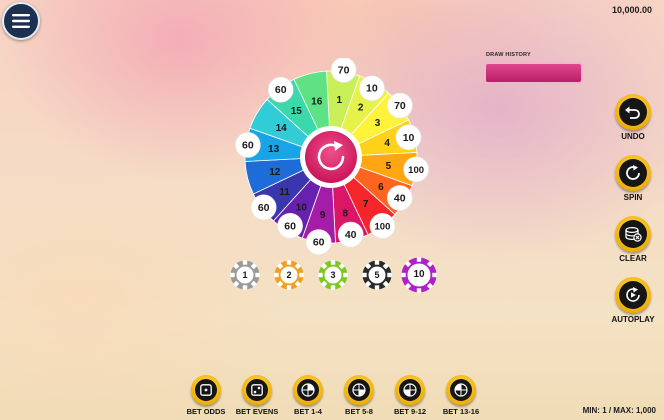 The image size is (664, 420). I want to click on chip-value: 5, so click(377, 275).